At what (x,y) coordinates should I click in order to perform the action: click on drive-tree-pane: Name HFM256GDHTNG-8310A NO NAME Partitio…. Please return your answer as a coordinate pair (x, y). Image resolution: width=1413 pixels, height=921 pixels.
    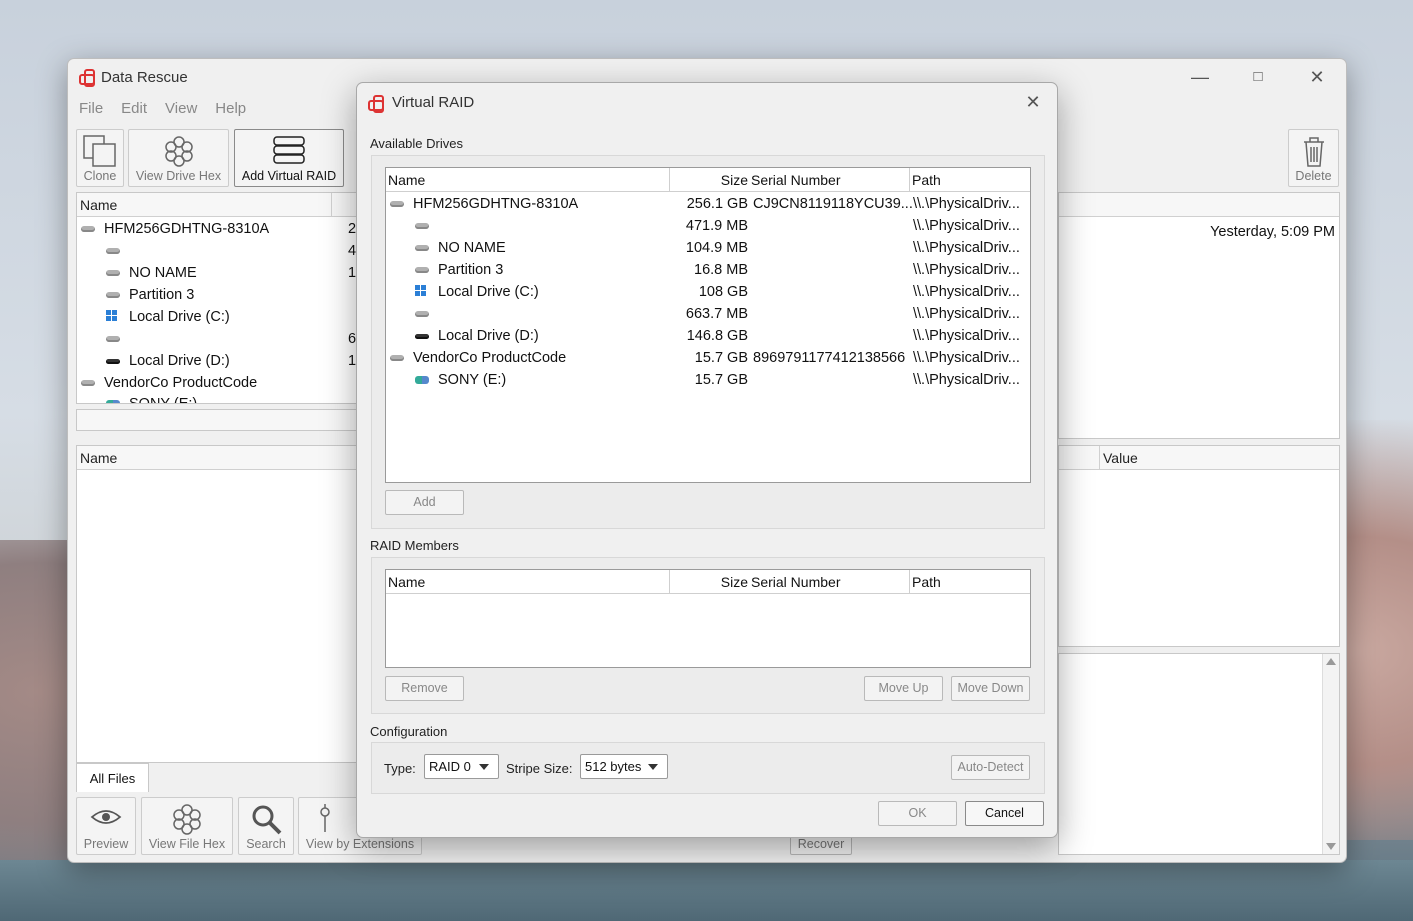
    Looking at the image, I should click on (221, 298).